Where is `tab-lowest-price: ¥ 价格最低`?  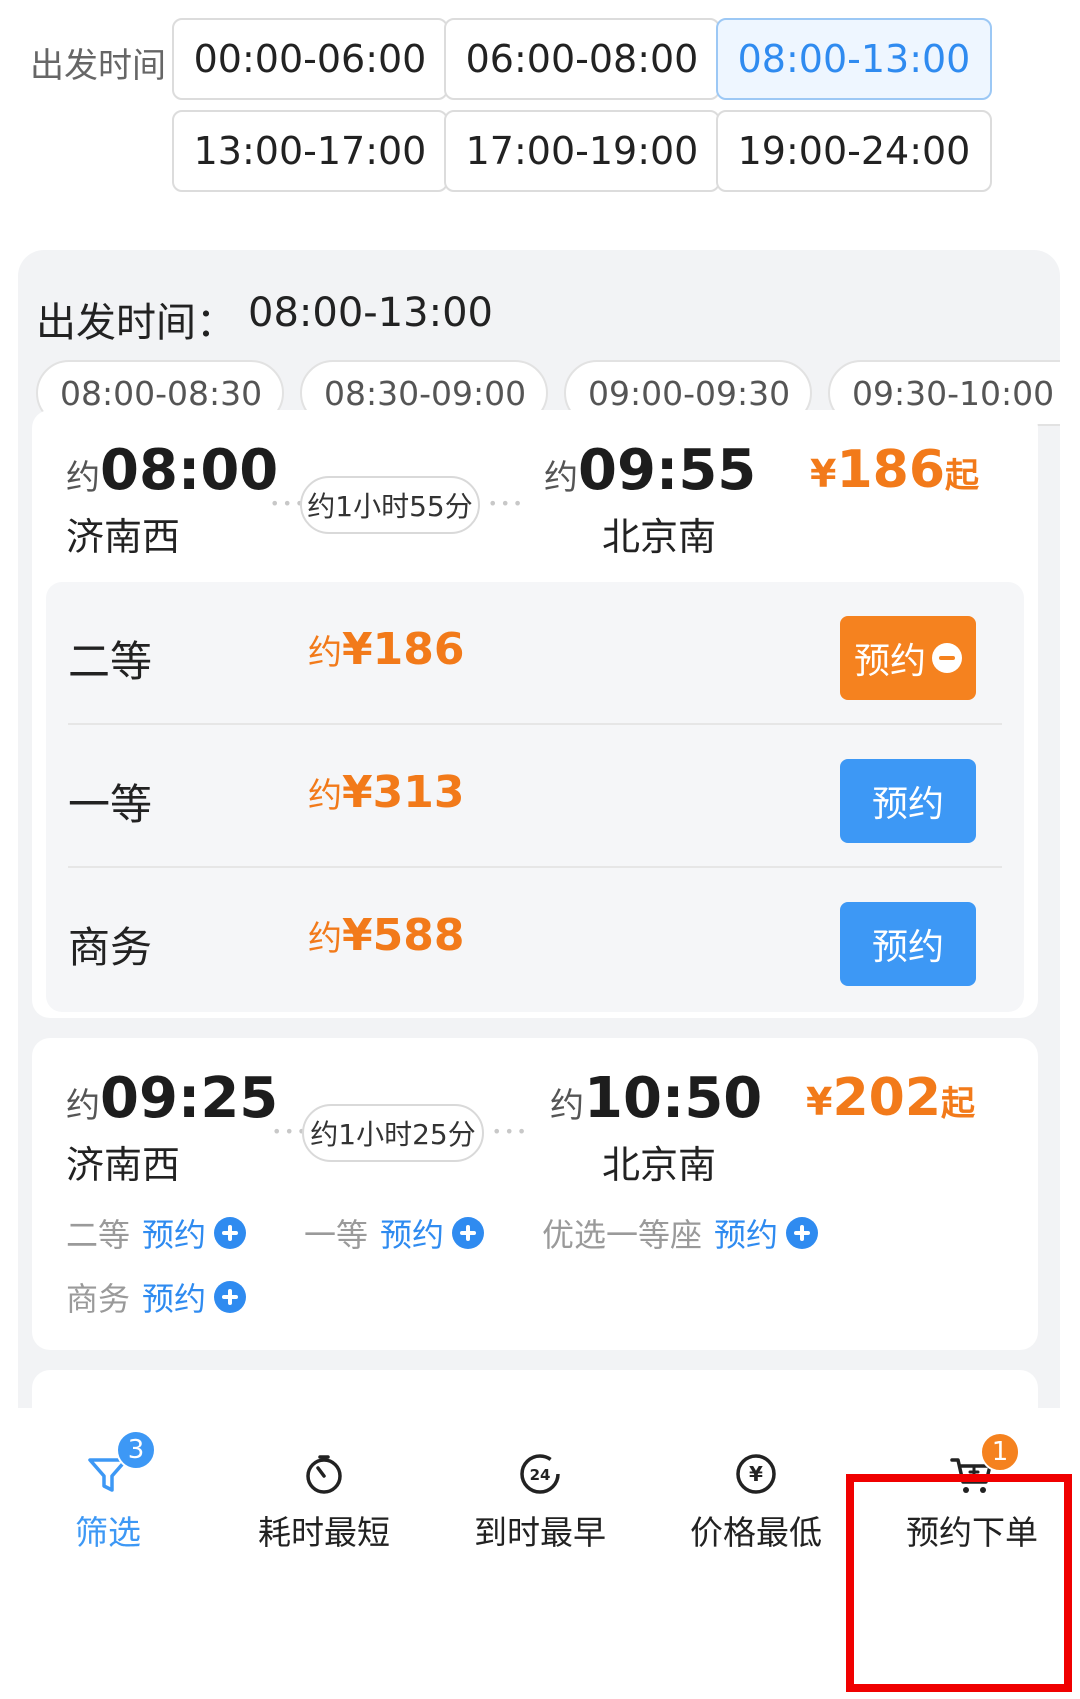
tab-lowest-price: ¥ 价格最低 is located at coordinates (756, 1505).